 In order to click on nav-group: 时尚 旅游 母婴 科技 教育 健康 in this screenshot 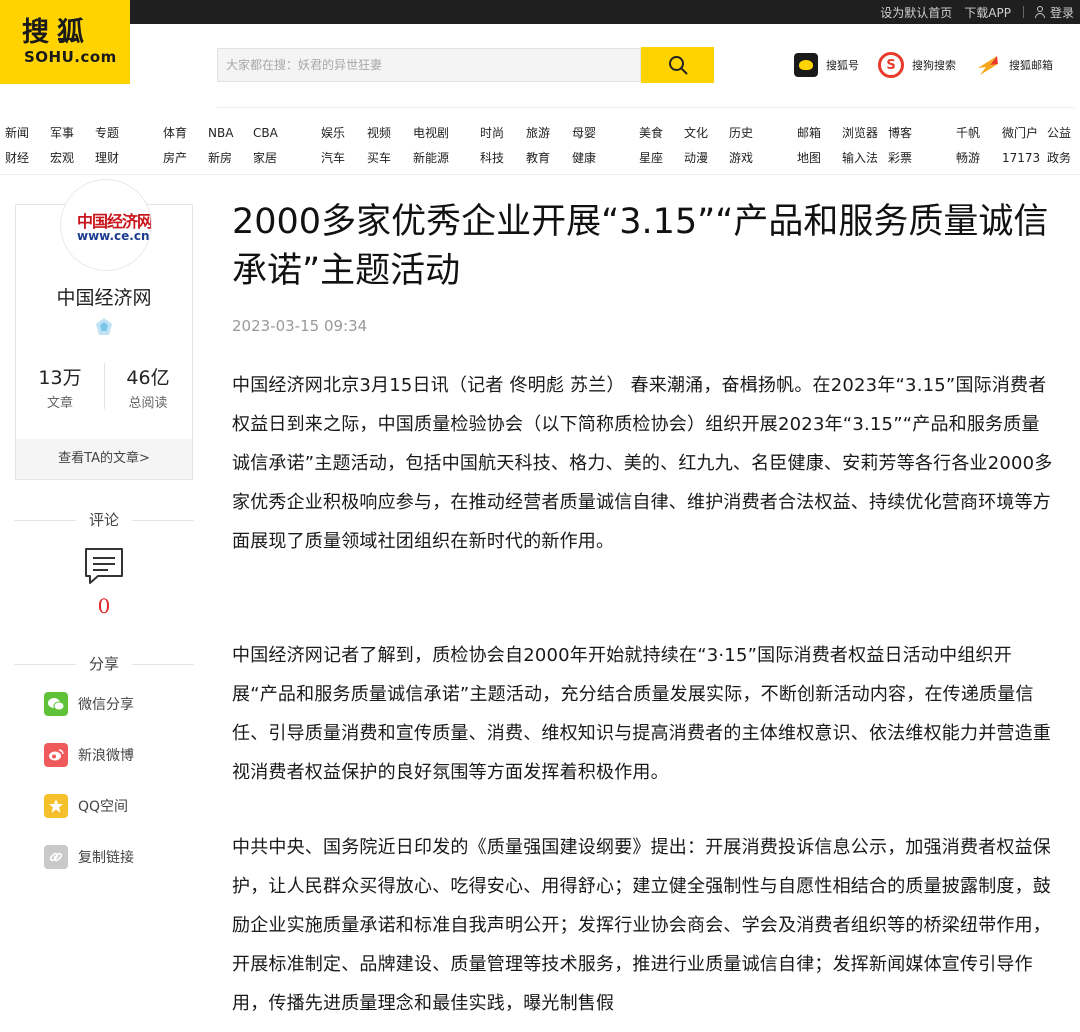, I will do `click(538, 145)`.